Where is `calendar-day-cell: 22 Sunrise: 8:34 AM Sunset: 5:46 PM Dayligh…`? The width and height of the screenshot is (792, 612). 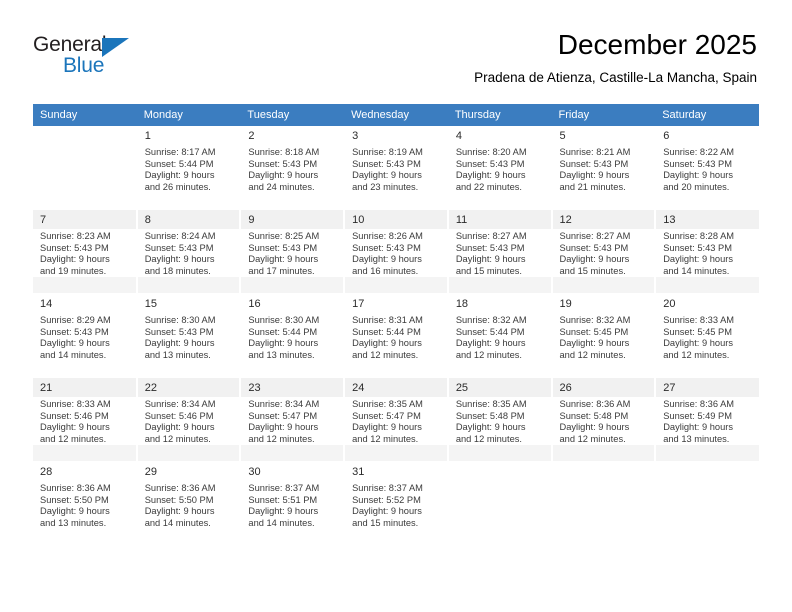
calendar-day-cell: 22 Sunrise: 8:34 AM Sunset: 5:46 PM Dayligh… is located at coordinates (189, 419).